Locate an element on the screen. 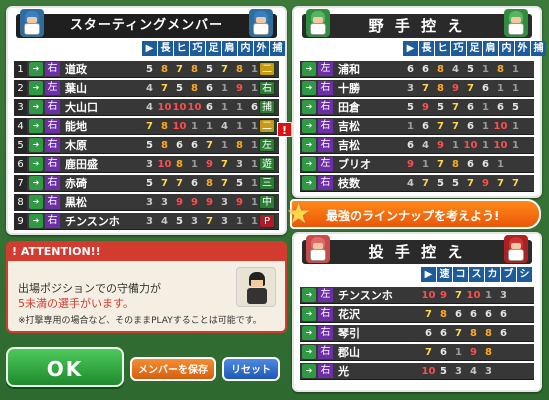 The width and height of the screenshot is (549, 400). position-badge: 中 is located at coordinates (267, 202).